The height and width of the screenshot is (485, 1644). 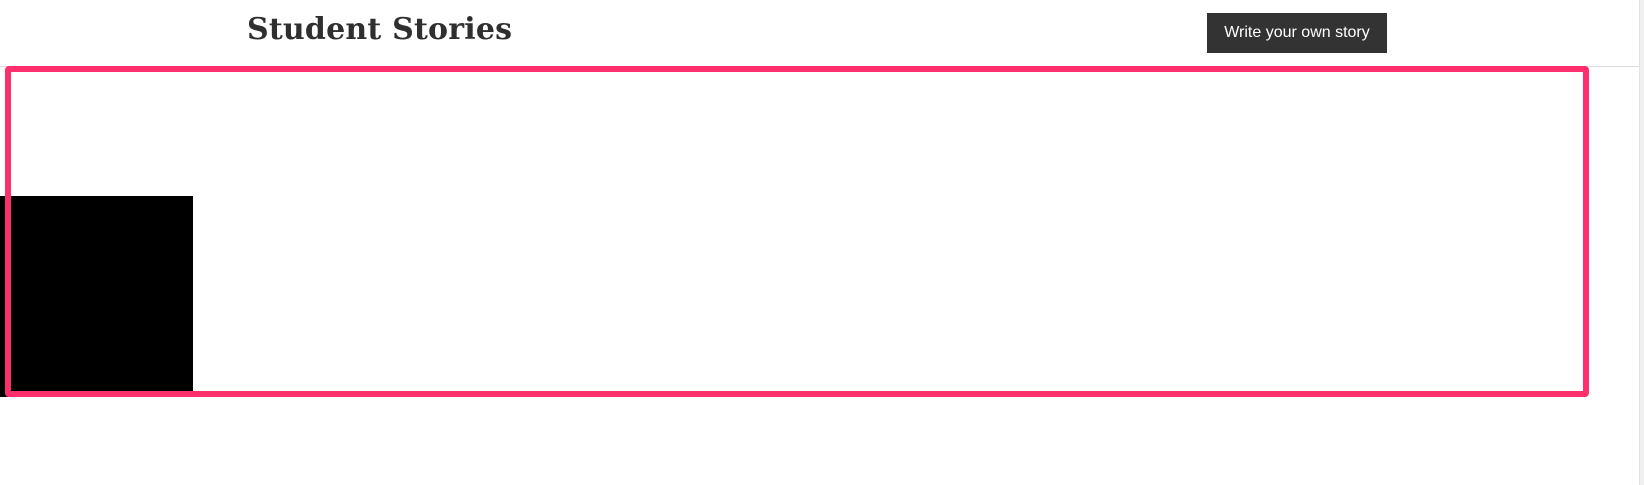 I want to click on clipped-text-fragment, so click(x=630, y=69).